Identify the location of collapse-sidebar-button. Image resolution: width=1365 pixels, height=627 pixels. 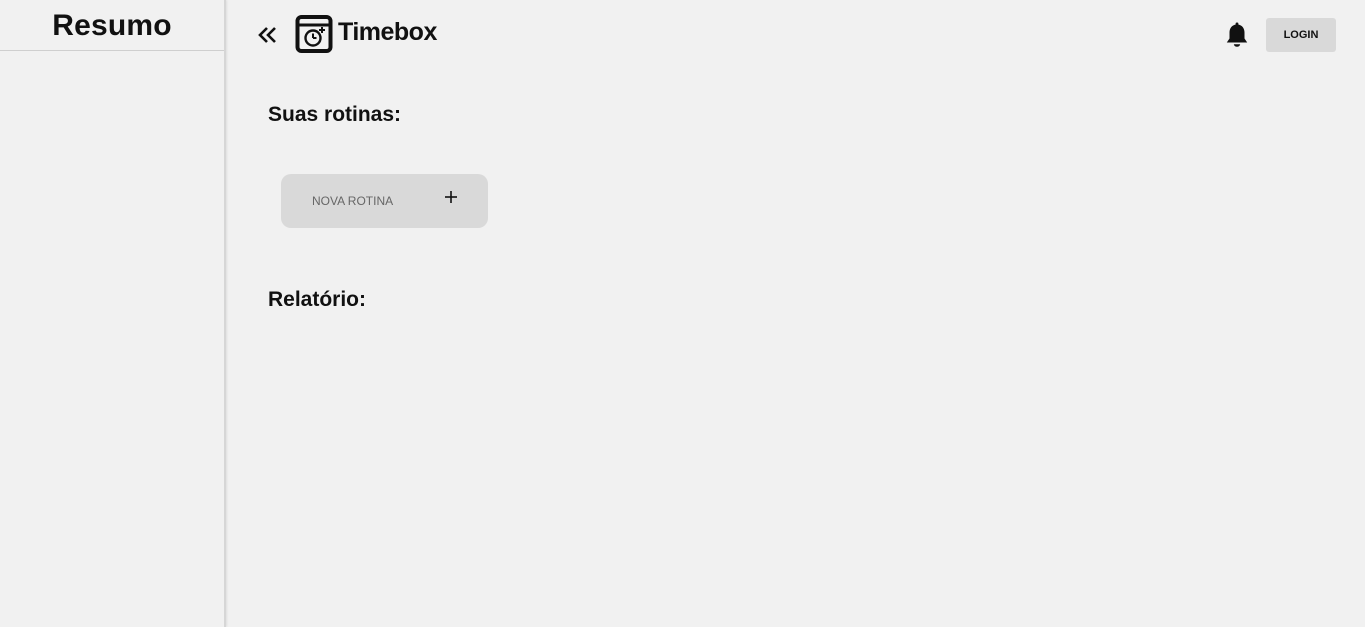
(268, 35).